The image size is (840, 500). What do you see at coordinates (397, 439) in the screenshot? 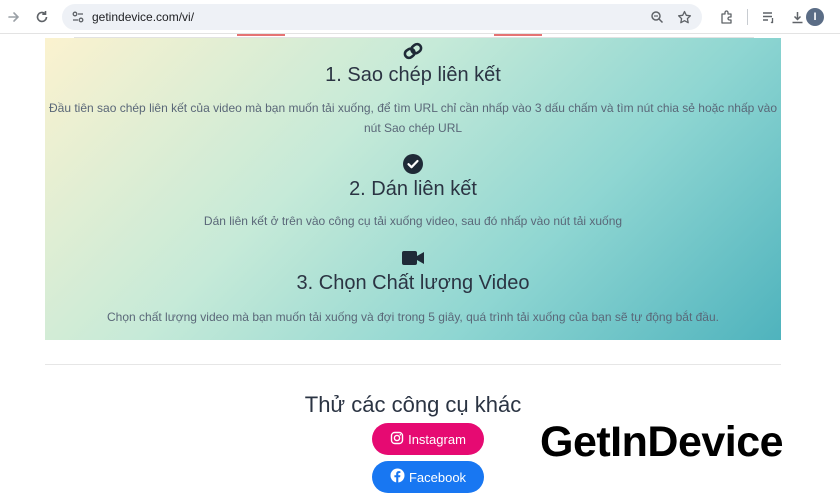
I see `instagram-icon` at bounding box center [397, 439].